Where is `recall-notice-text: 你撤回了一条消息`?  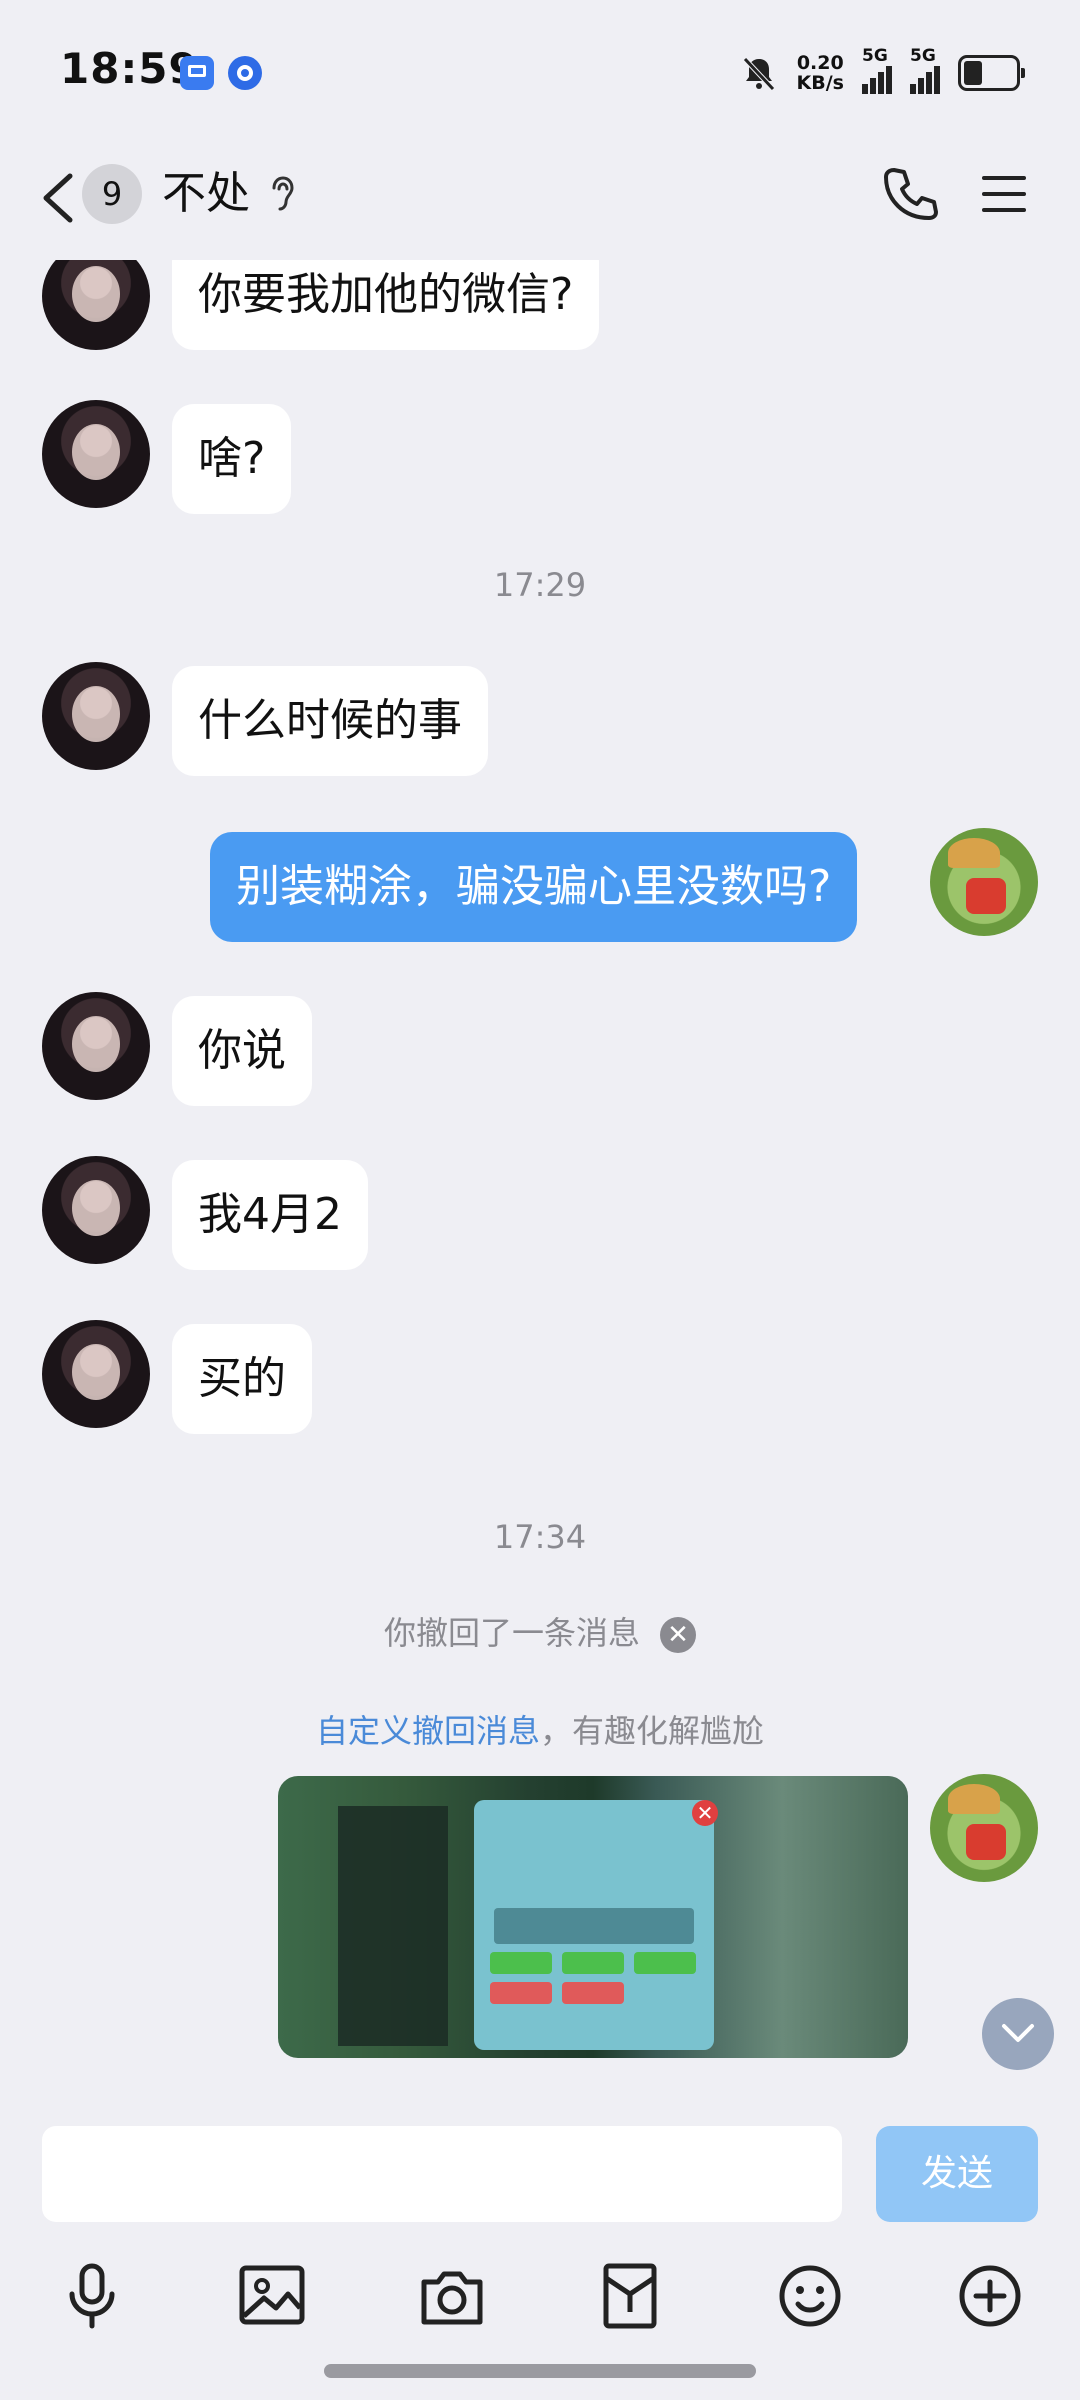 recall-notice-text: 你撤回了一条消息 is located at coordinates (511, 1633).